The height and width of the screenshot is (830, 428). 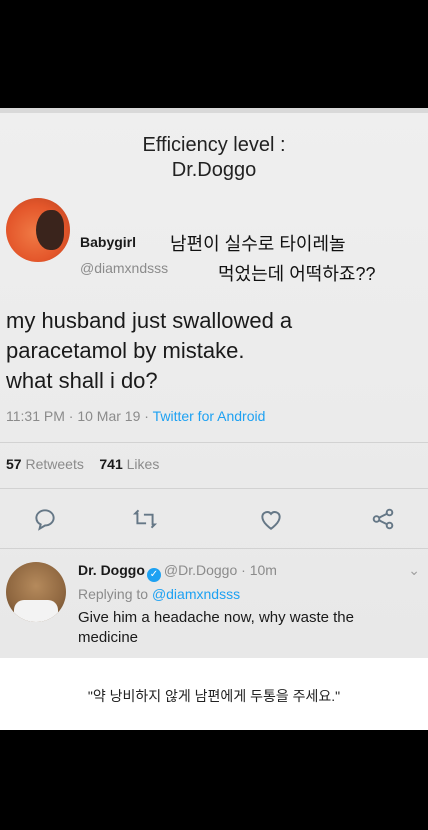 What do you see at coordinates (214, 145) in the screenshot?
I see `meme-title-line1: Efficiency level :` at bounding box center [214, 145].